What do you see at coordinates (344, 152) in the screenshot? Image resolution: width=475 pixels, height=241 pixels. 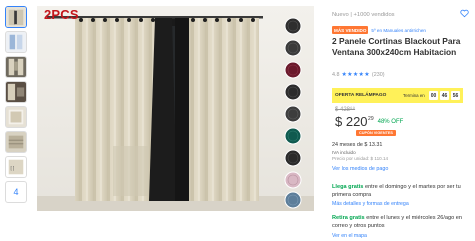 I see `tax-included-text: IVA incluido` at bounding box center [344, 152].